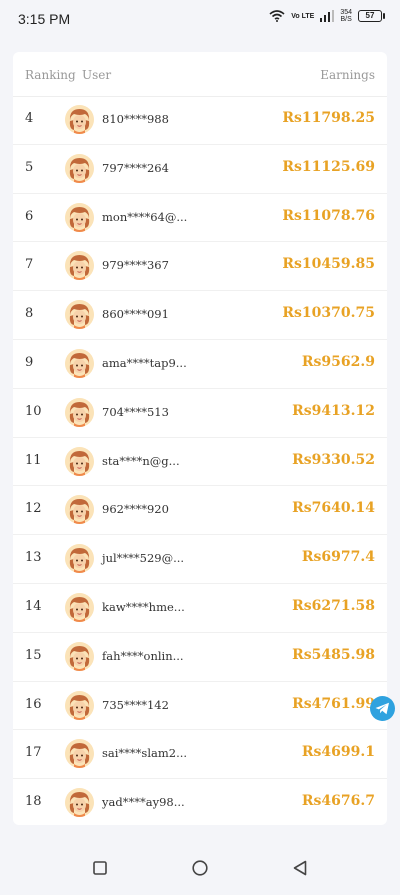  What do you see at coordinates (371, 16) in the screenshot?
I see `battery-icon: 57` at bounding box center [371, 16].